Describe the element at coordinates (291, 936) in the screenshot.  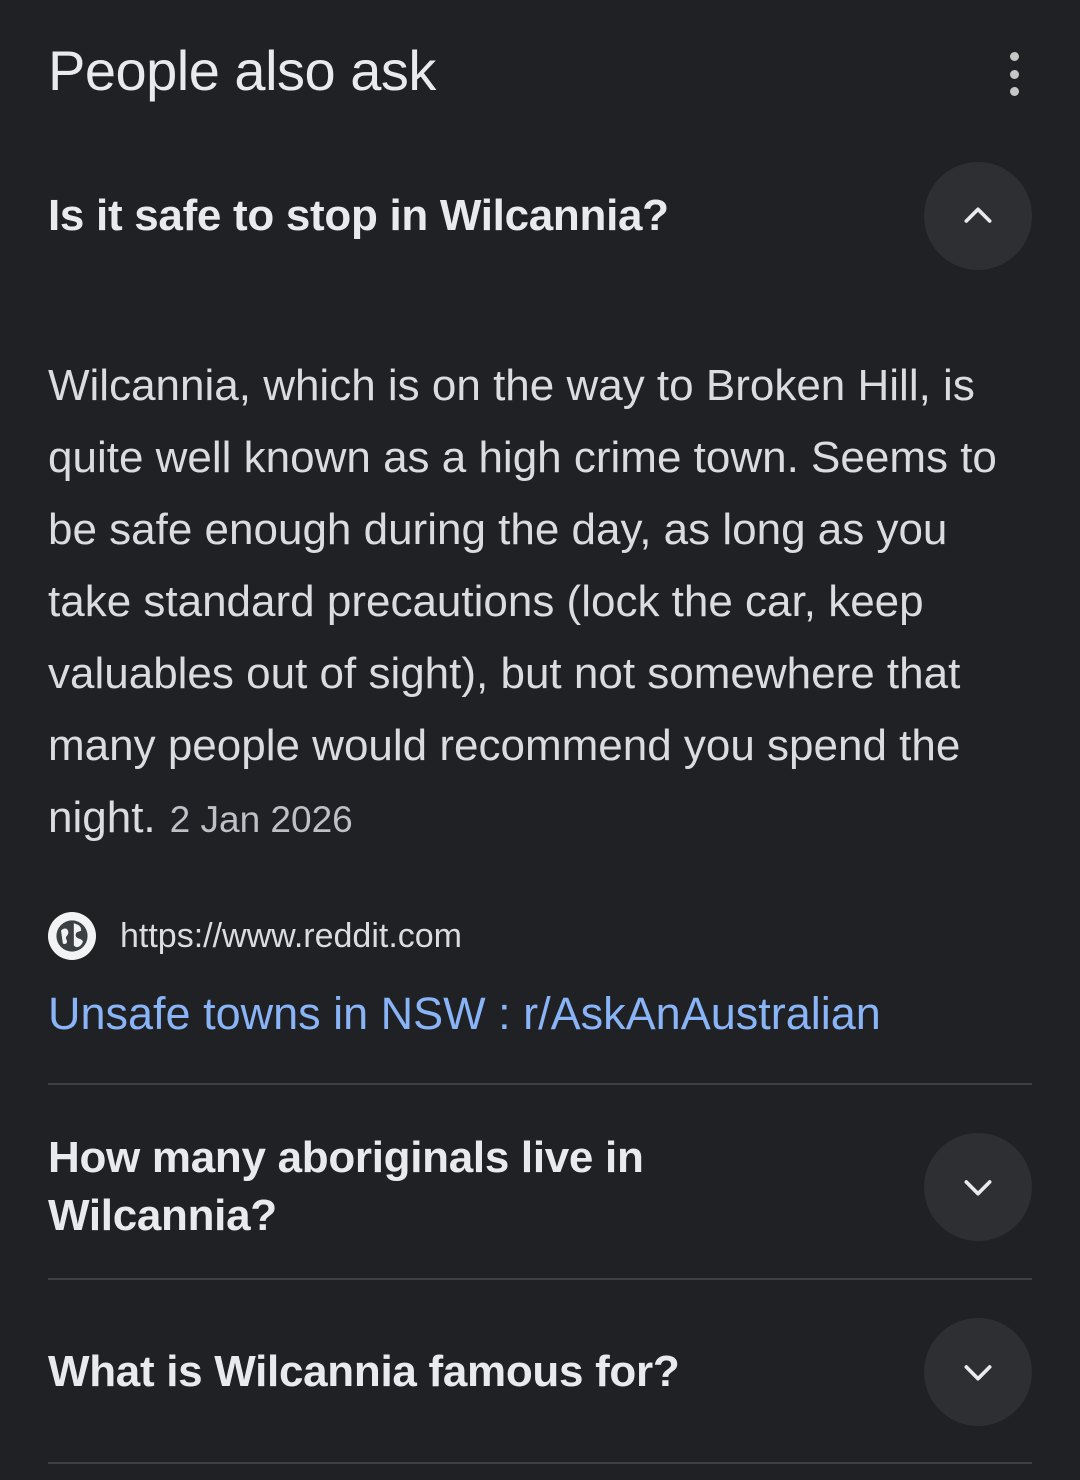
I see `source-url: https://www.reddit.com` at that location.